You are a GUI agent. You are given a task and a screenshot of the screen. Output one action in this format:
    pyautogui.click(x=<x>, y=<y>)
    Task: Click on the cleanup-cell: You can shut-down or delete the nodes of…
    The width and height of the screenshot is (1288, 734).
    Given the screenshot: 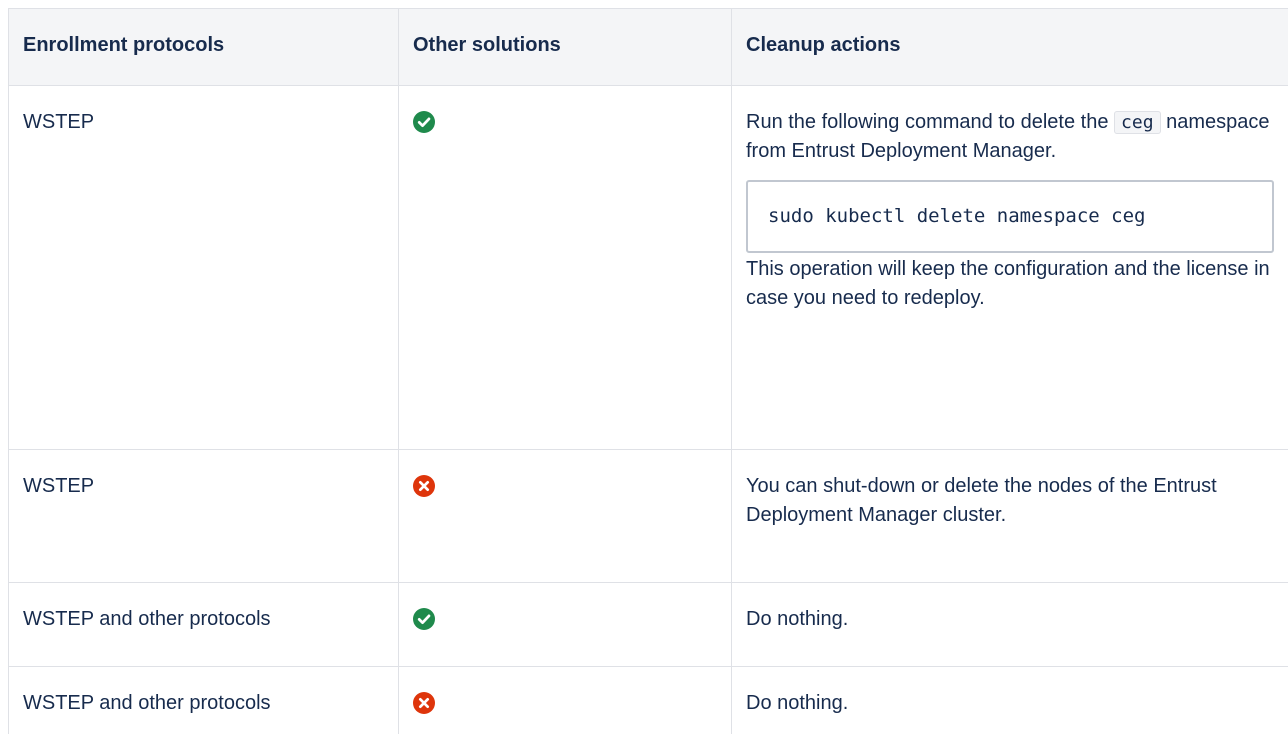 What is the action you would take?
    pyautogui.click(x=1009, y=516)
    